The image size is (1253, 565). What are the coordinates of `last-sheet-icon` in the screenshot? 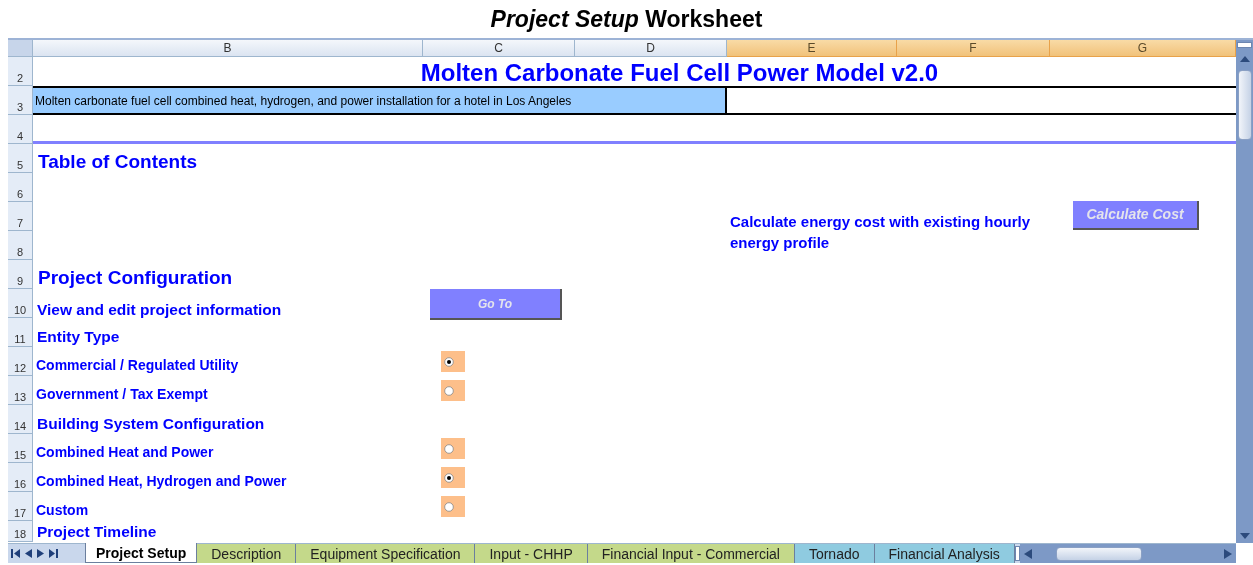 It's located at (53, 553).